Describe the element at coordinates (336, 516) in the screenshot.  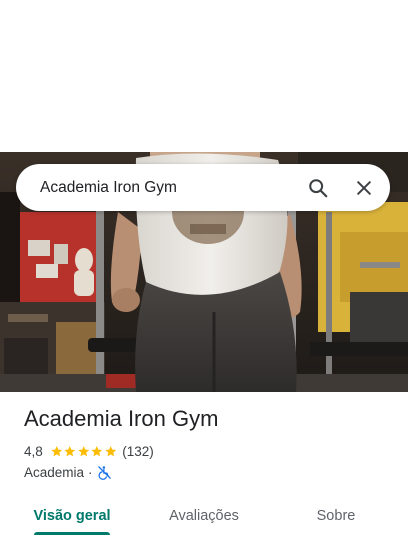
I see `tab-about: Sobre` at that location.